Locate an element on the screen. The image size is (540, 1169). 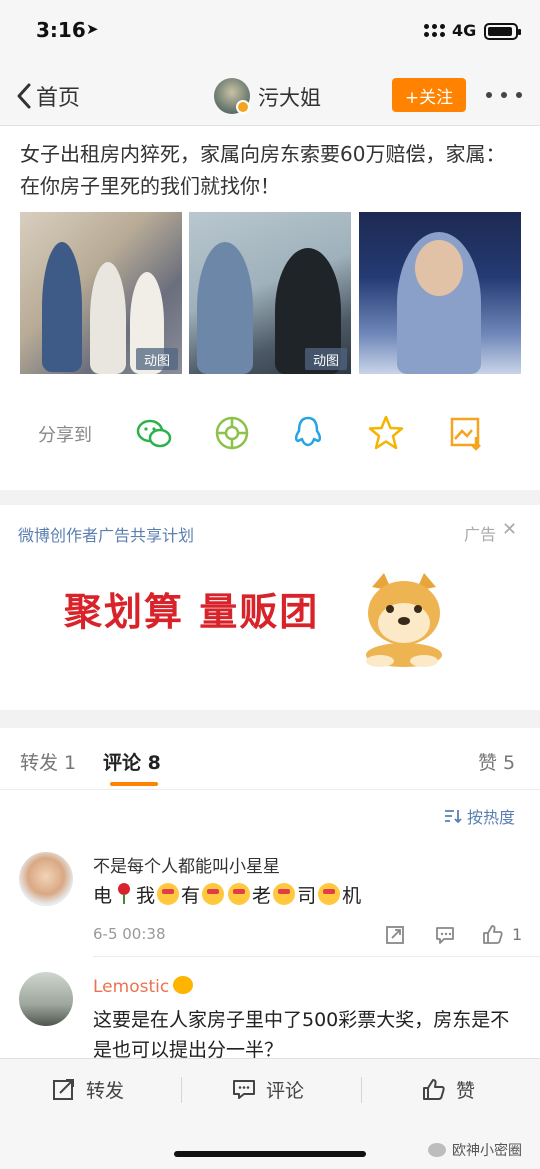
thumbs-up-icon is located at coordinates (434, 1089).